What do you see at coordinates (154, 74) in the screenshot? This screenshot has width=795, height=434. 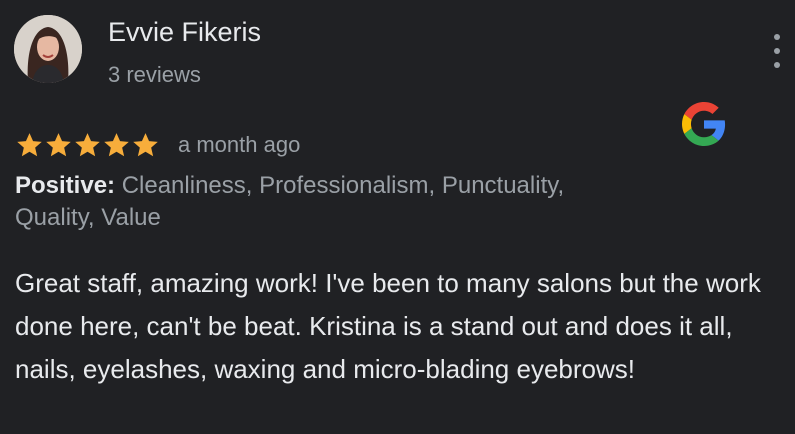 I see `author-review-count: 3 reviews` at bounding box center [154, 74].